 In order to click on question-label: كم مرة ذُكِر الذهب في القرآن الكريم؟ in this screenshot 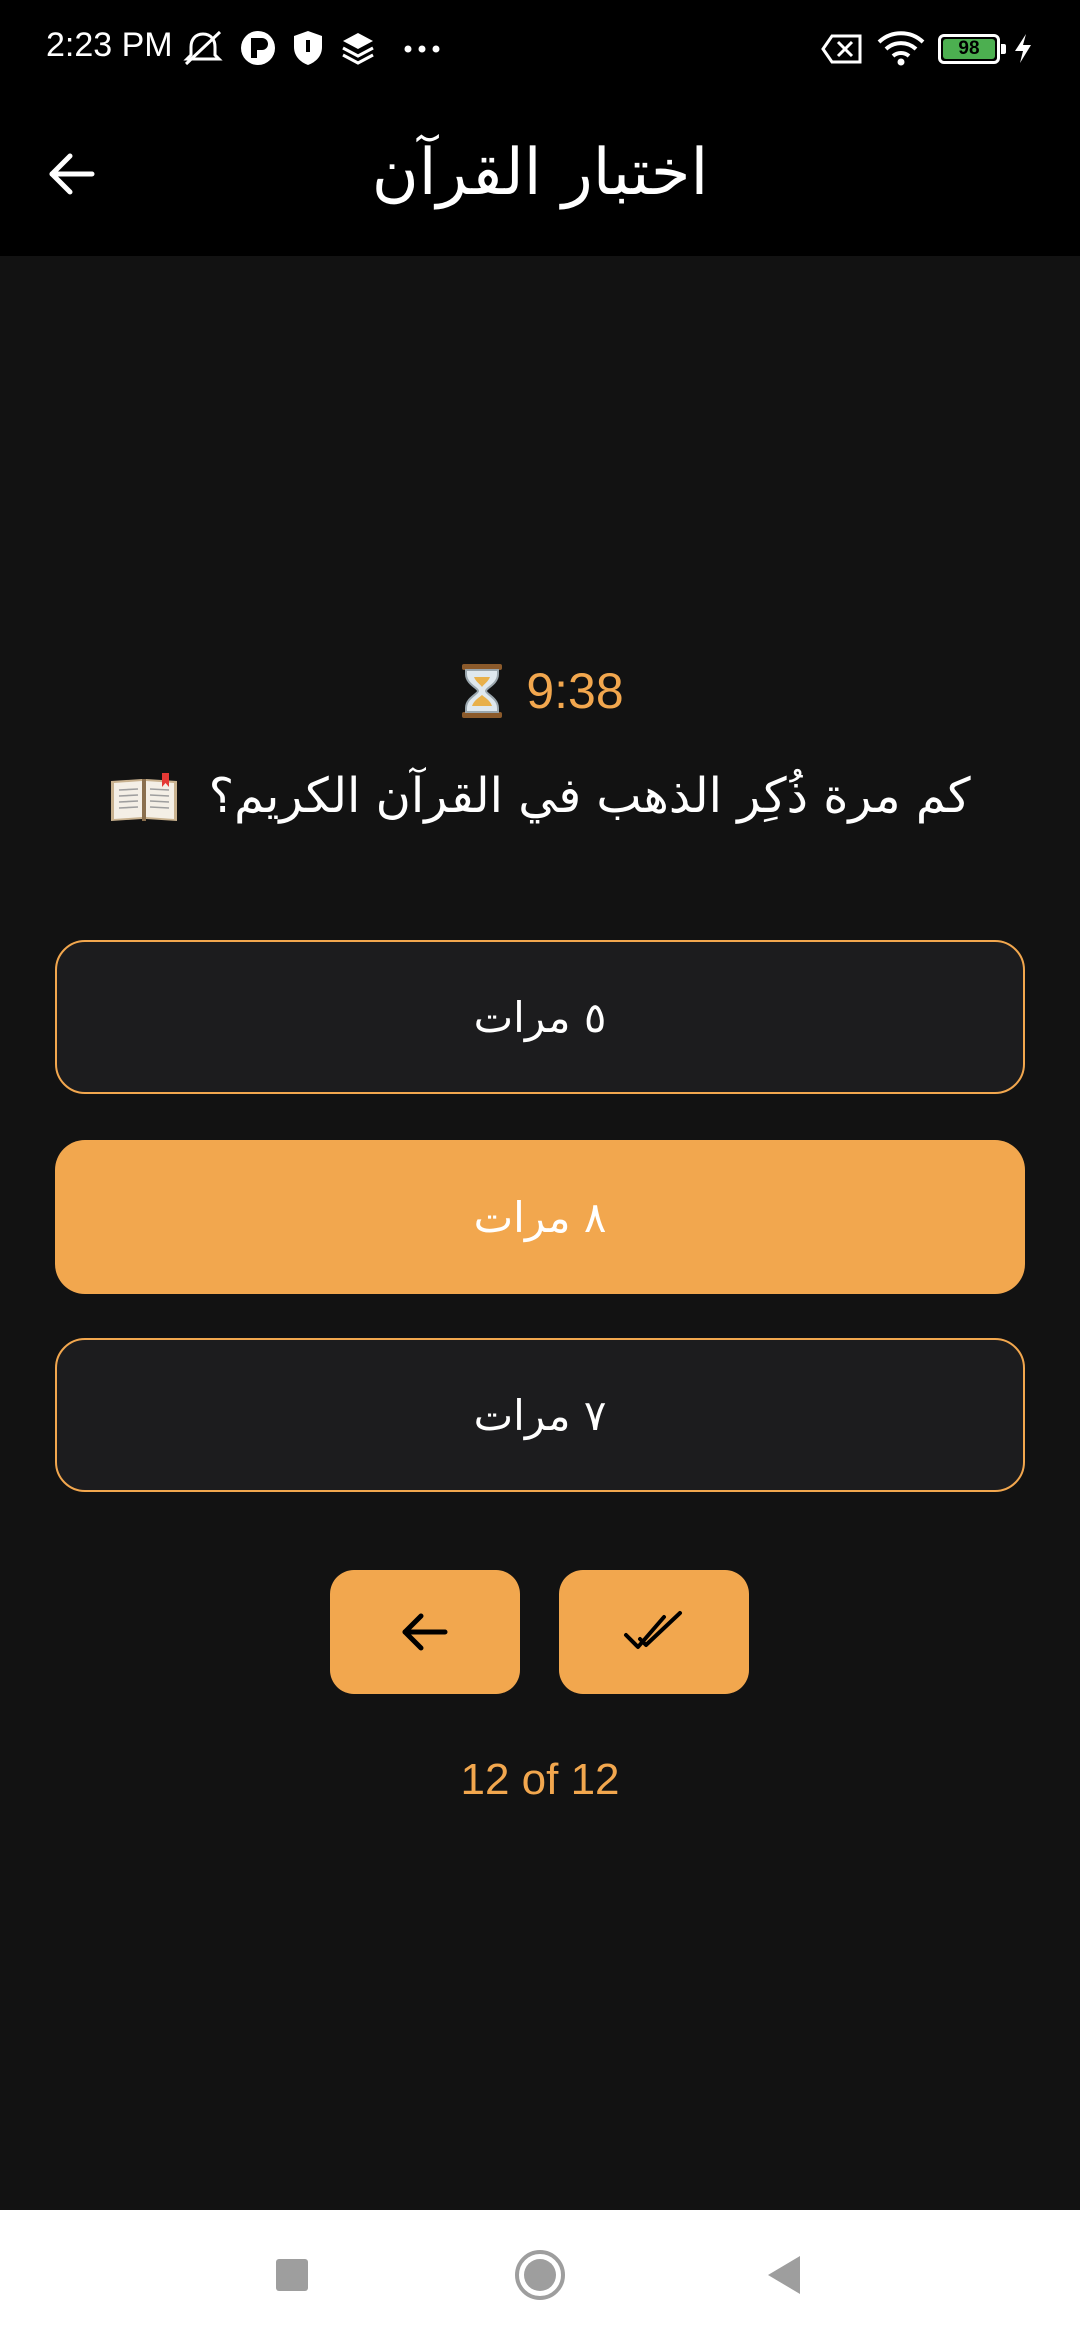, I will do `click(589, 796)`.